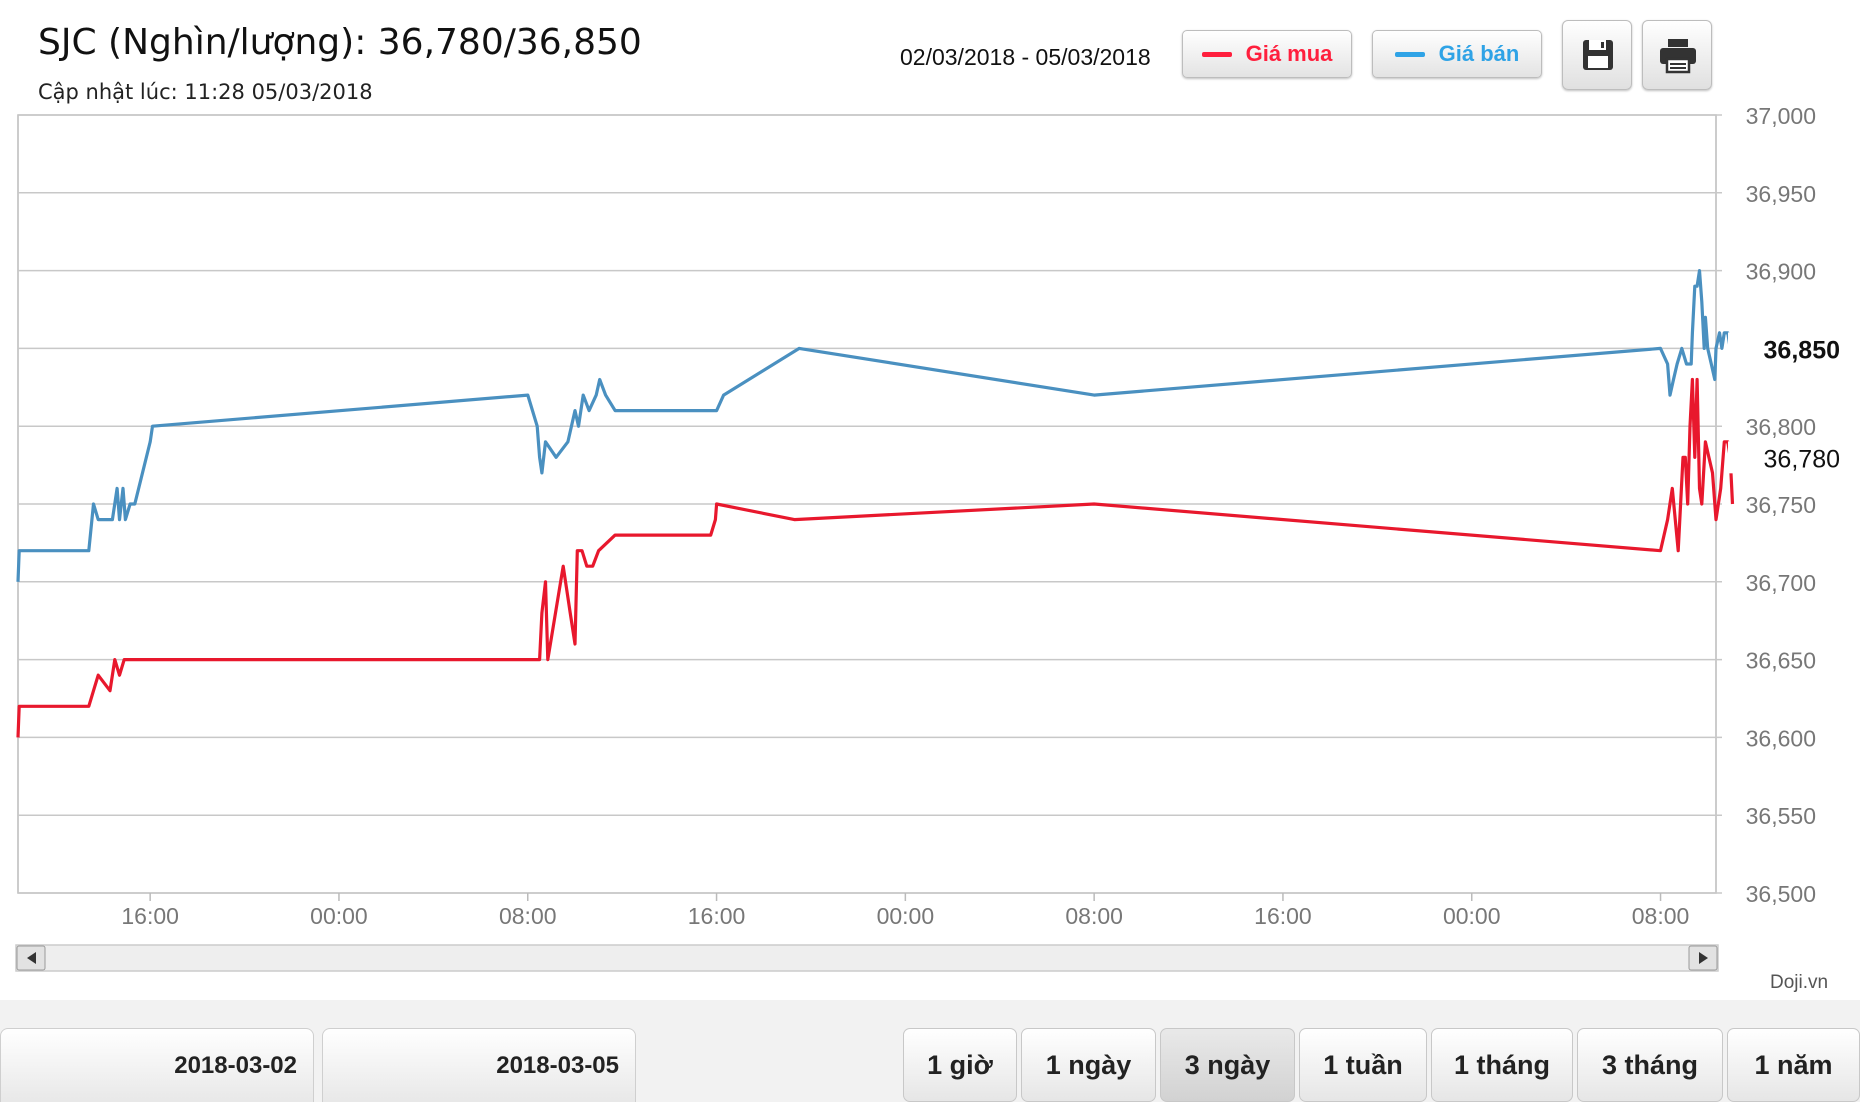 This screenshot has width=1860, height=1102. What do you see at coordinates (157, 1065) in the screenshot?
I see `navigator-from-tab: 2018-03-02` at bounding box center [157, 1065].